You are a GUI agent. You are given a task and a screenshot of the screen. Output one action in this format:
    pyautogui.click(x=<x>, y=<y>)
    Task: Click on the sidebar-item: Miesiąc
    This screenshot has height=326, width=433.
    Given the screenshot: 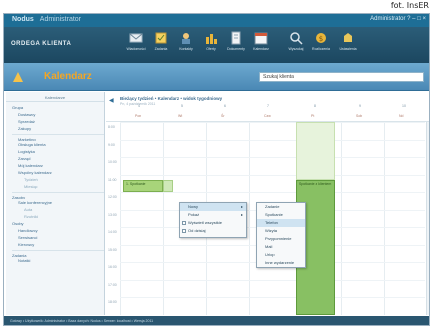 What is the action you would take?
    pyautogui.click(x=58, y=186)
    